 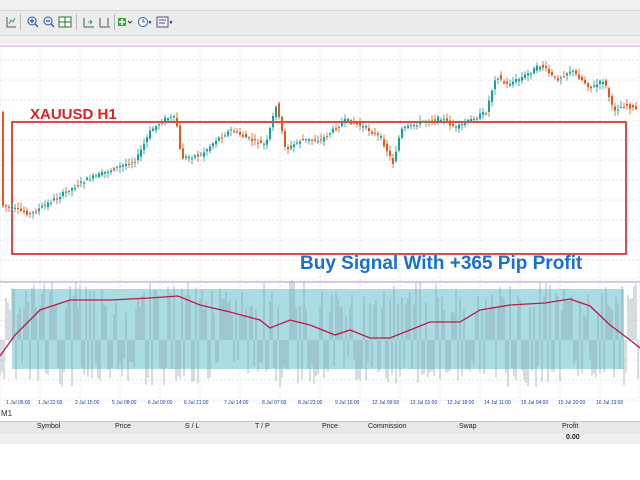 What do you see at coordinates (573, 437) in the screenshot?
I see `profit-total: 0.00` at bounding box center [573, 437].